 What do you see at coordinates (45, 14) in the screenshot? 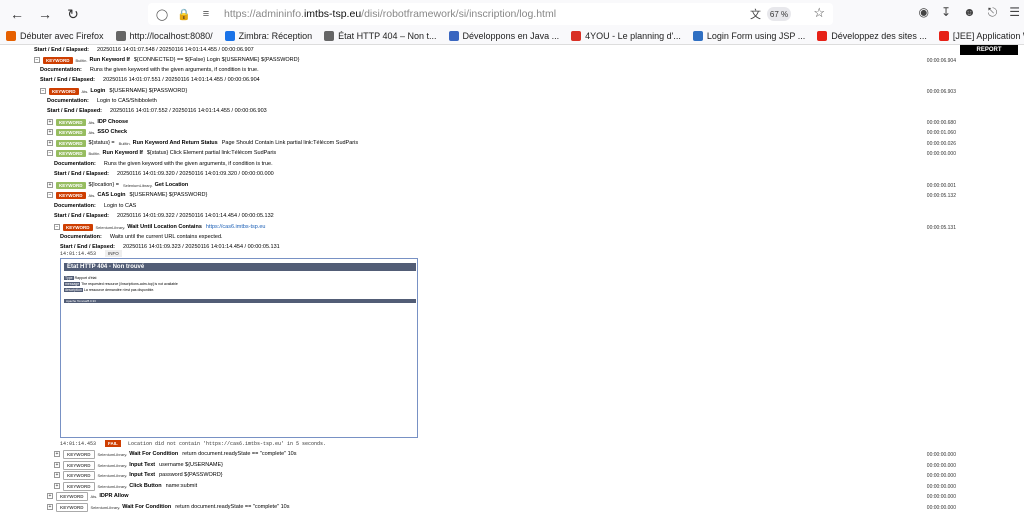
I see `forward-icon: →` at bounding box center [45, 14].